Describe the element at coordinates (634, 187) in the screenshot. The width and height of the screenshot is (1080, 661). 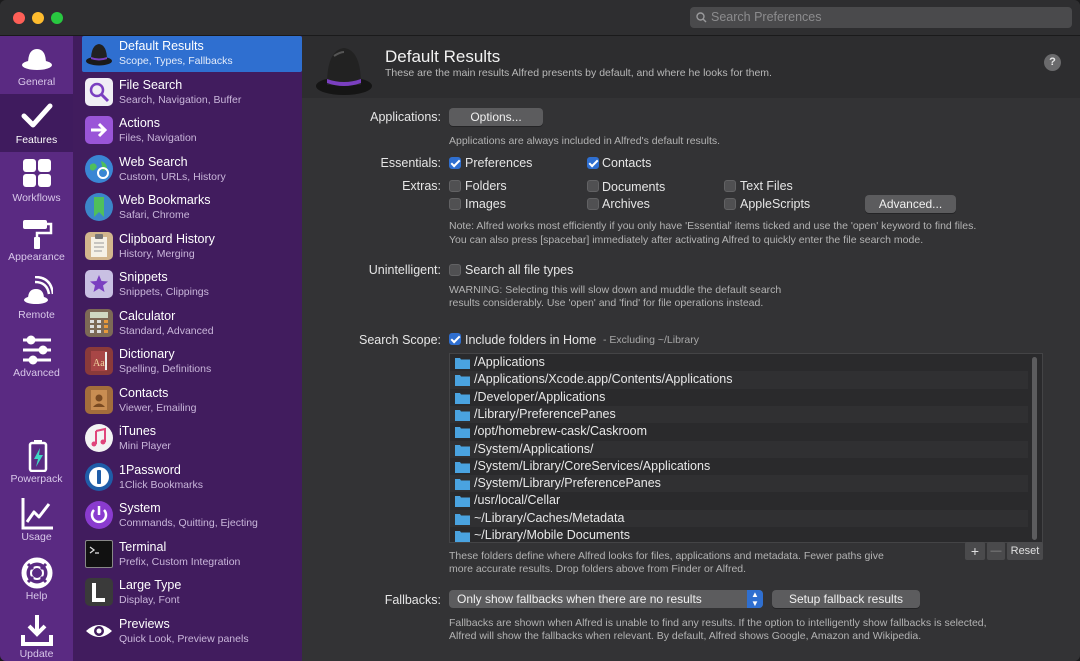
I see `documents-checkbox-label: Documents` at that location.